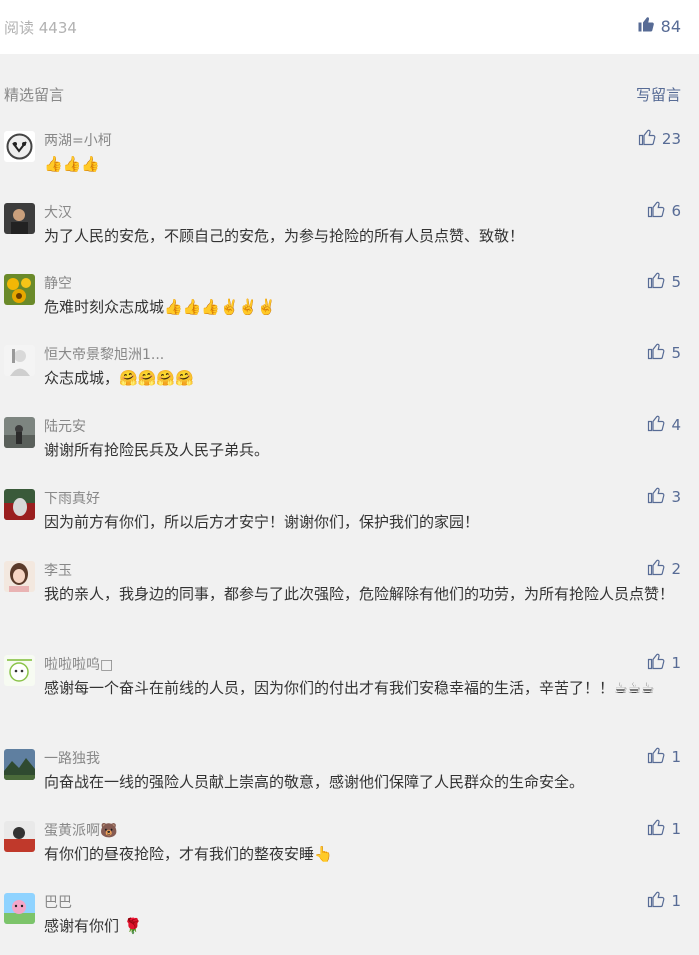 The height and width of the screenshot is (955, 699). Describe the element at coordinates (670, 26) in the screenshot. I see `article-like-count: 84` at that location.